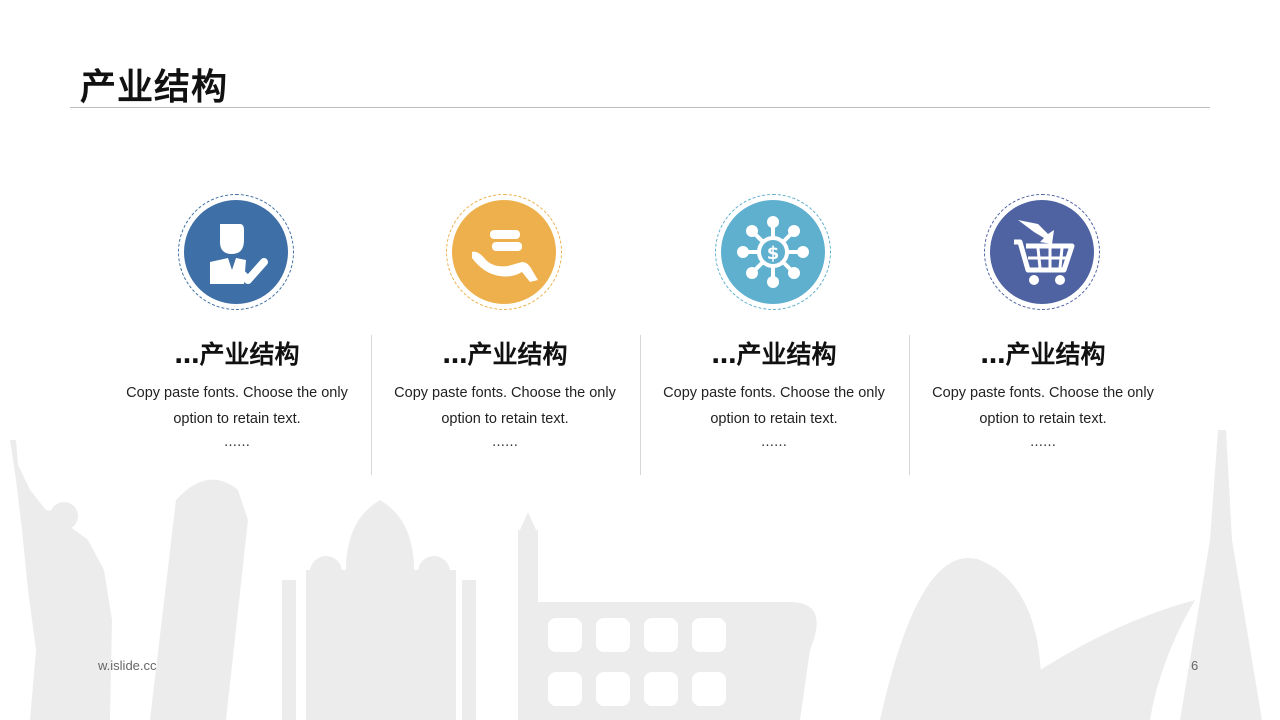 The width and height of the screenshot is (1280, 720). What do you see at coordinates (505, 256) in the screenshot?
I see `hand-coins-icon` at bounding box center [505, 256].